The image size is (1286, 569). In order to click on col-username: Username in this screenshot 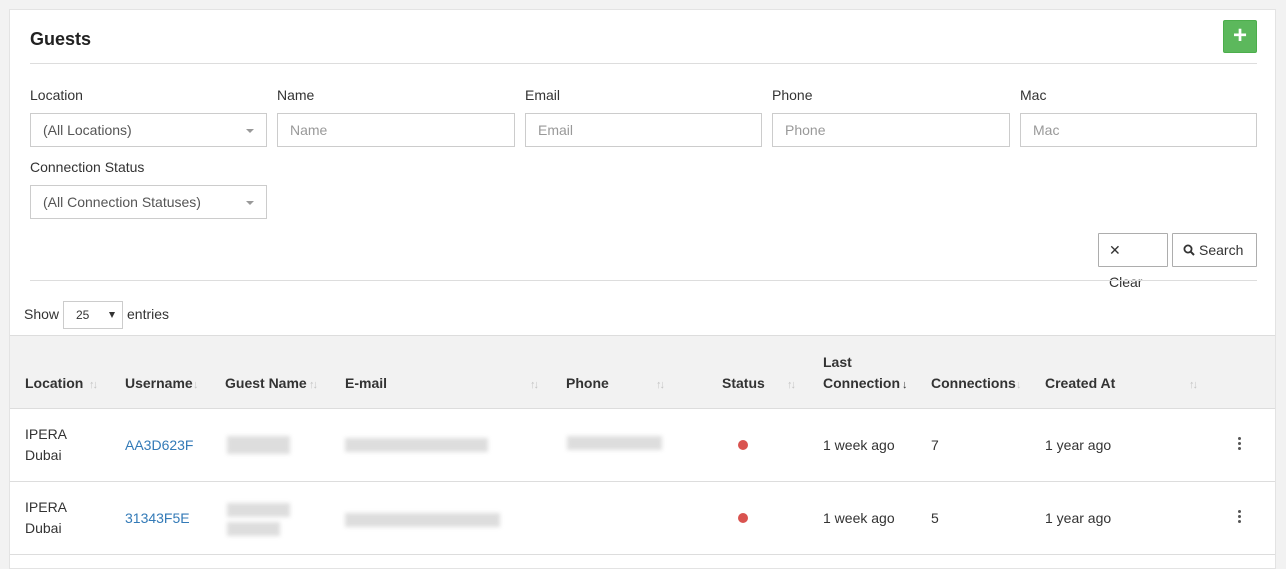, I will do `click(159, 383)`.